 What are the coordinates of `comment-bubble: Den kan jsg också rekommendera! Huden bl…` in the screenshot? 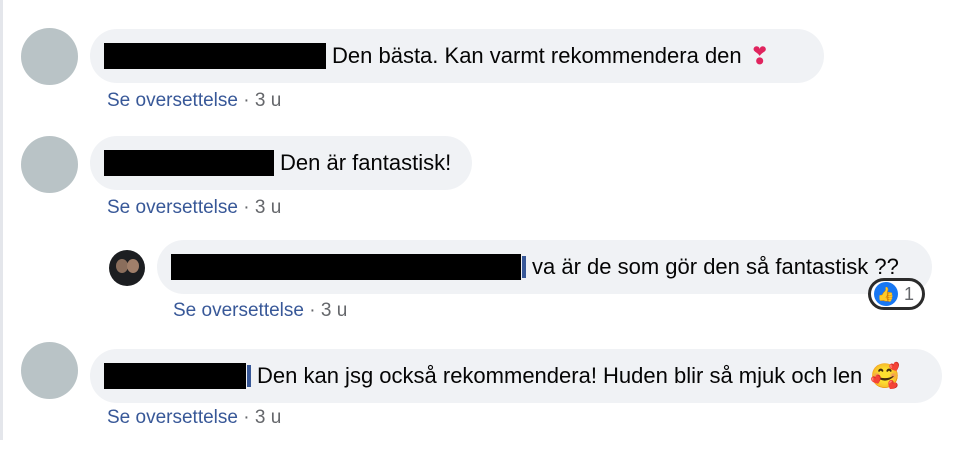 It's located at (516, 376).